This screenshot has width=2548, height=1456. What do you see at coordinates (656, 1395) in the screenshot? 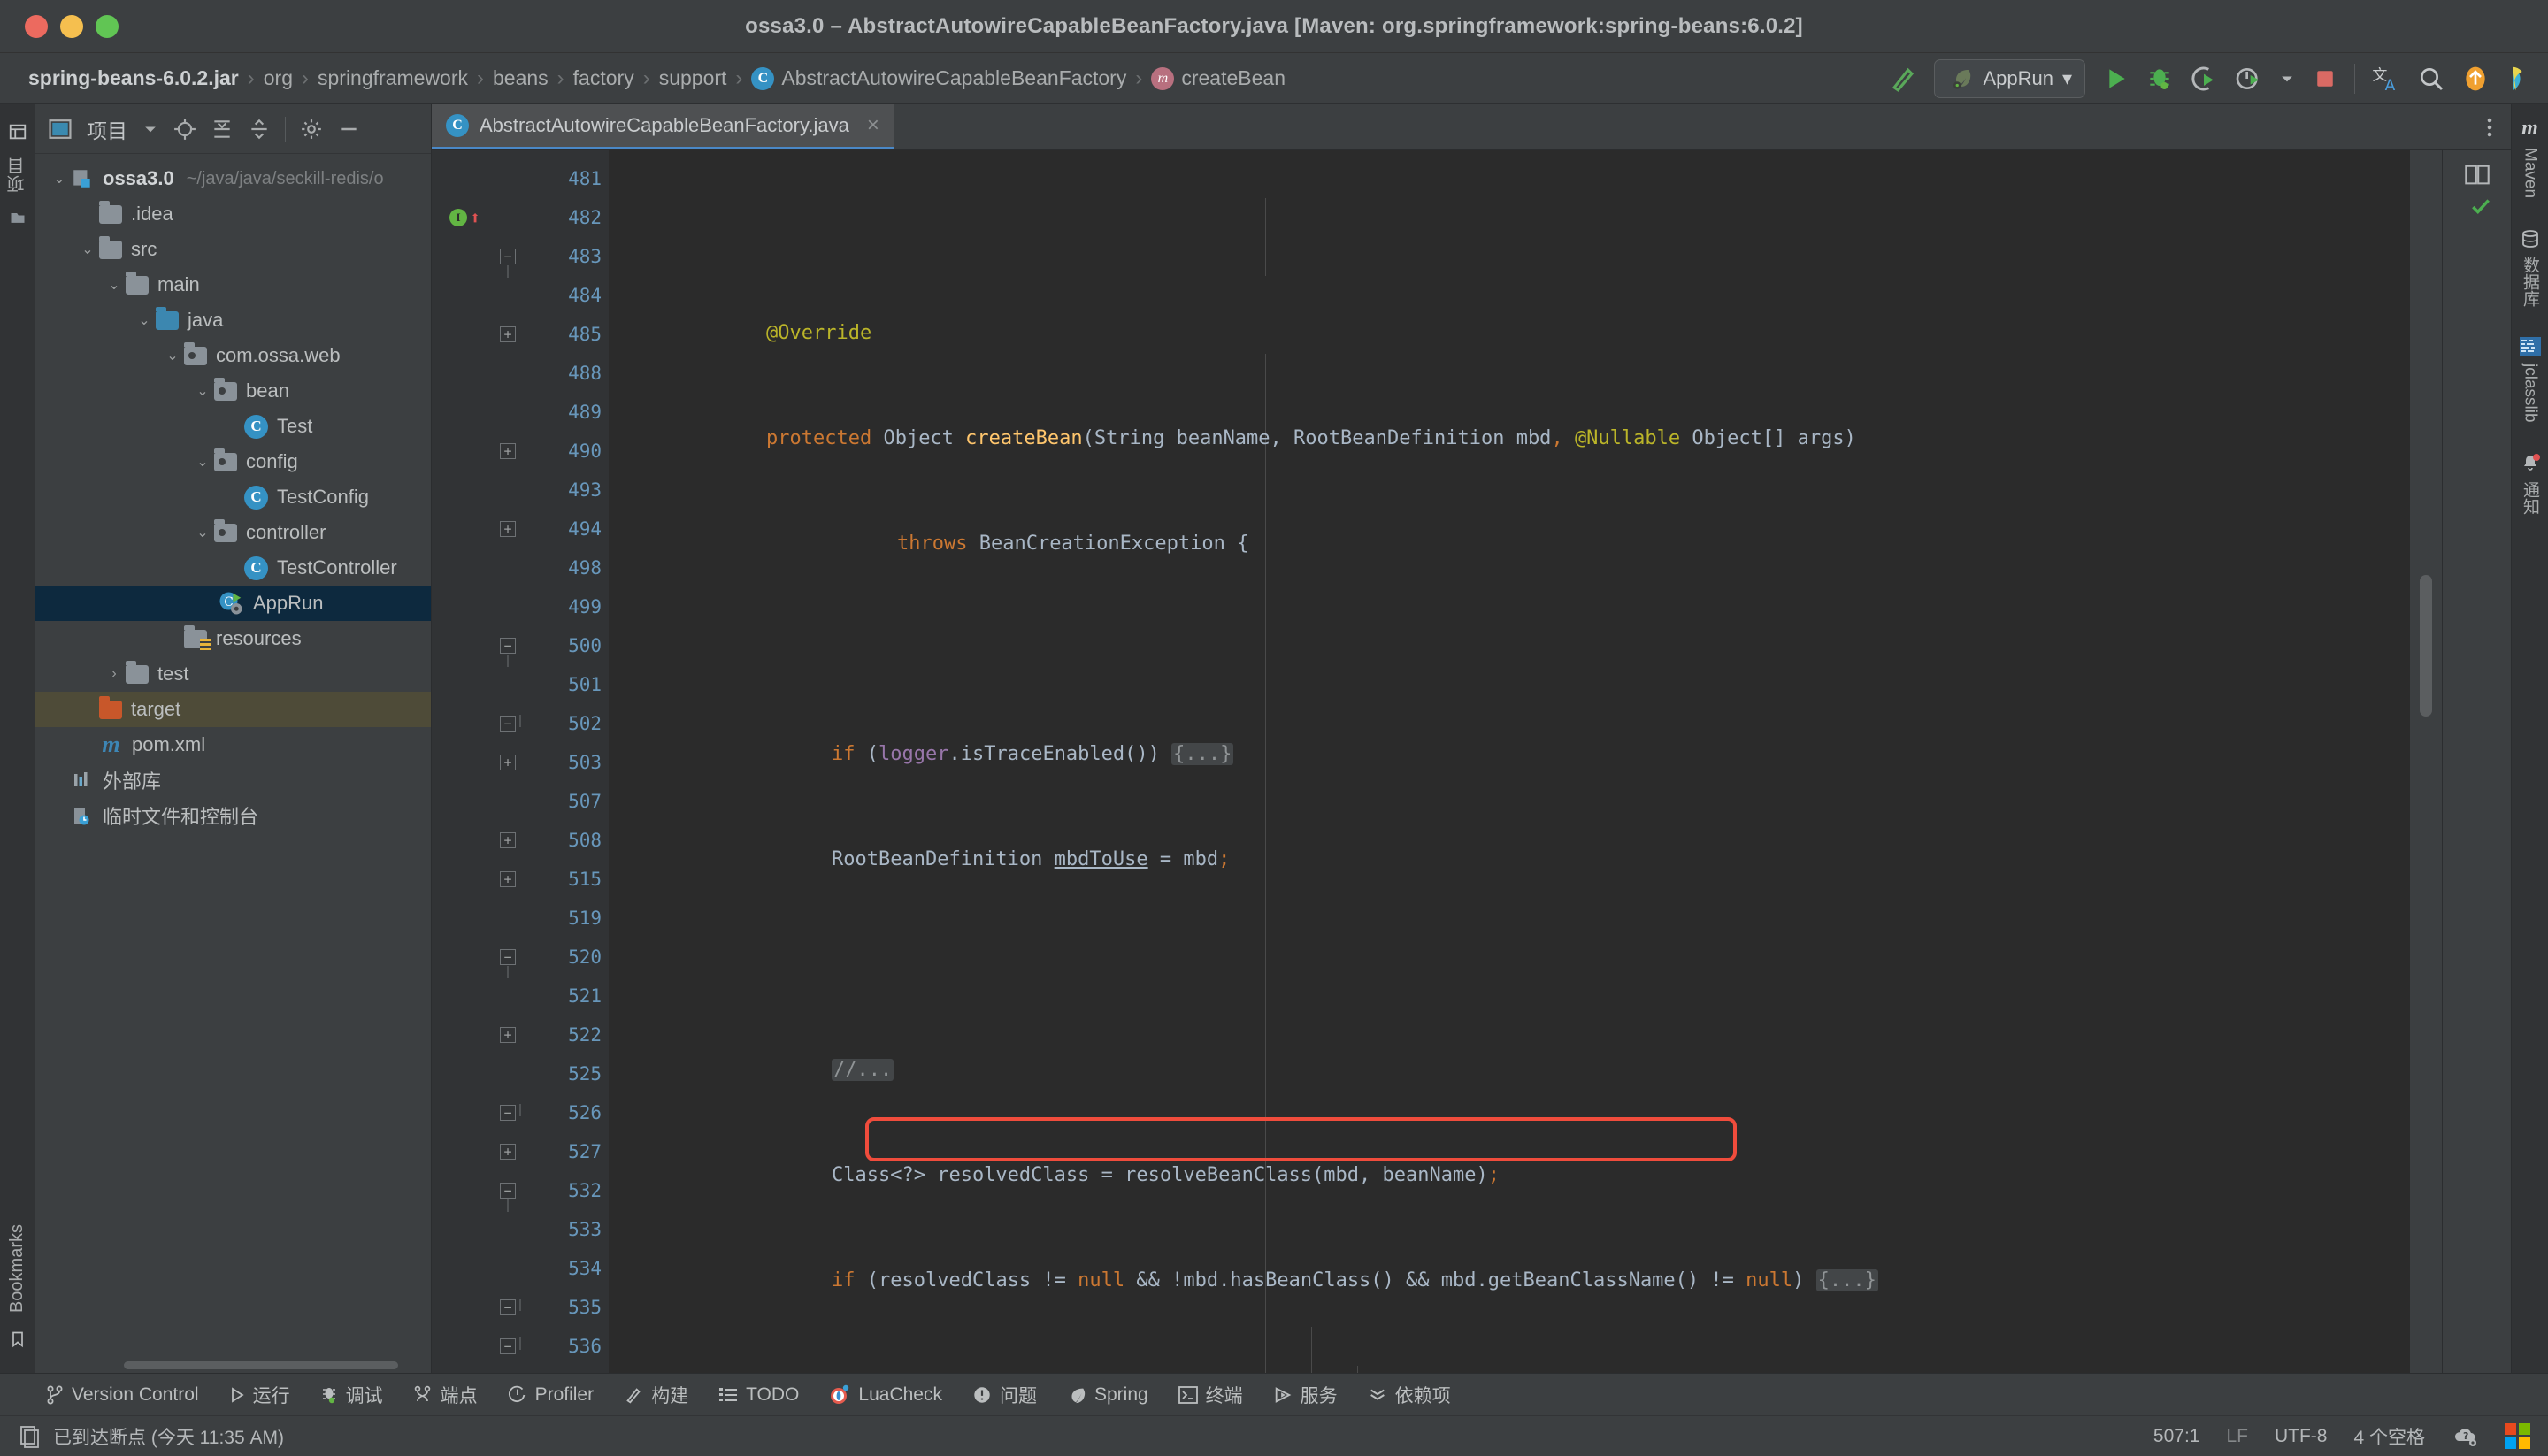
I see `toolwindow-build: 构建` at bounding box center [656, 1395].